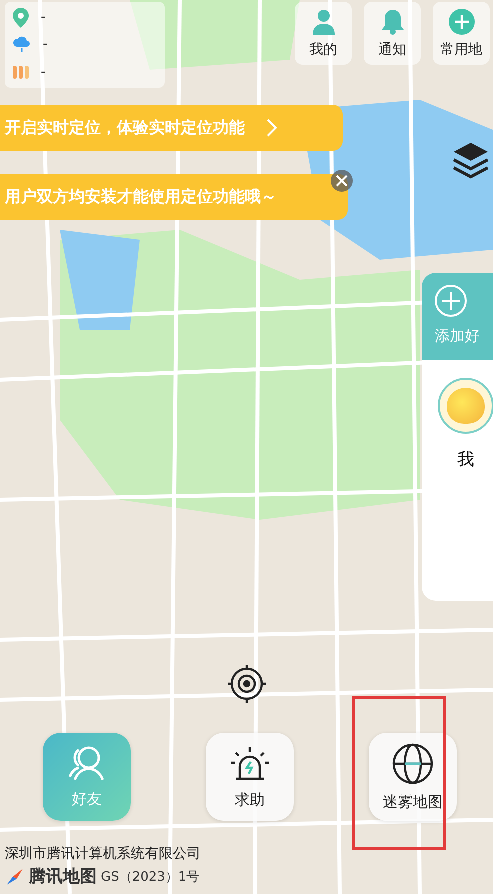 The width and height of the screenshot is (493, 894). Describe the element at coordinates (465, 424) in the screenshot. I see `friend-item: 我` at that location.